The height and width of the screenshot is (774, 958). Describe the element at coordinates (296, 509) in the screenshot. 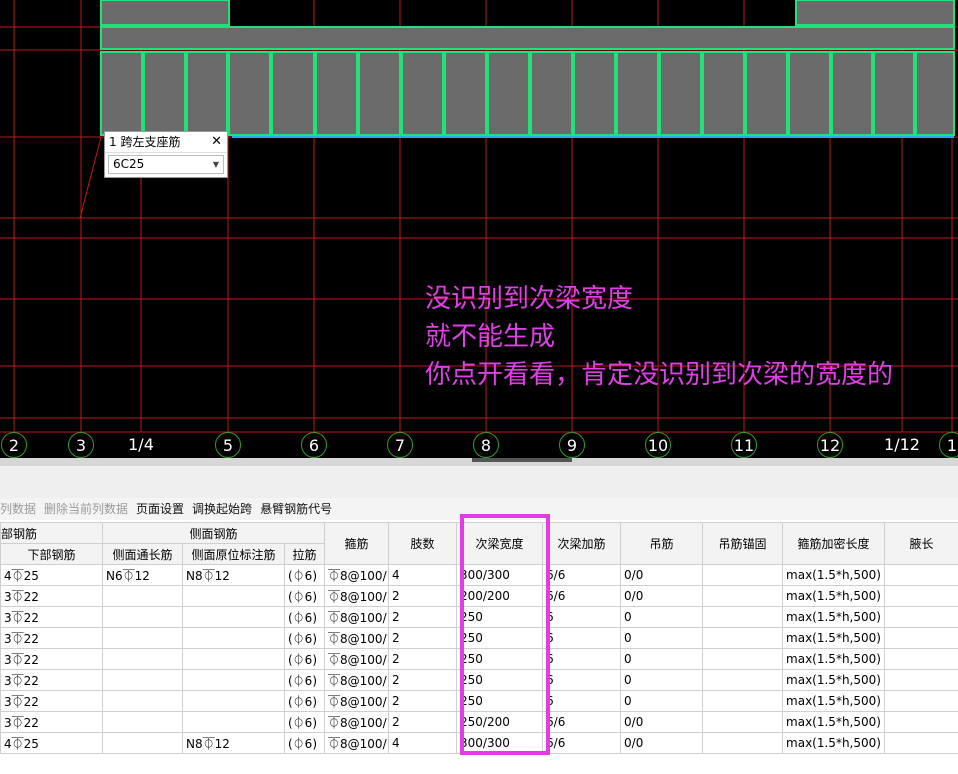

I see `toolbar-item: 悬臂钢筋代号` at that location.